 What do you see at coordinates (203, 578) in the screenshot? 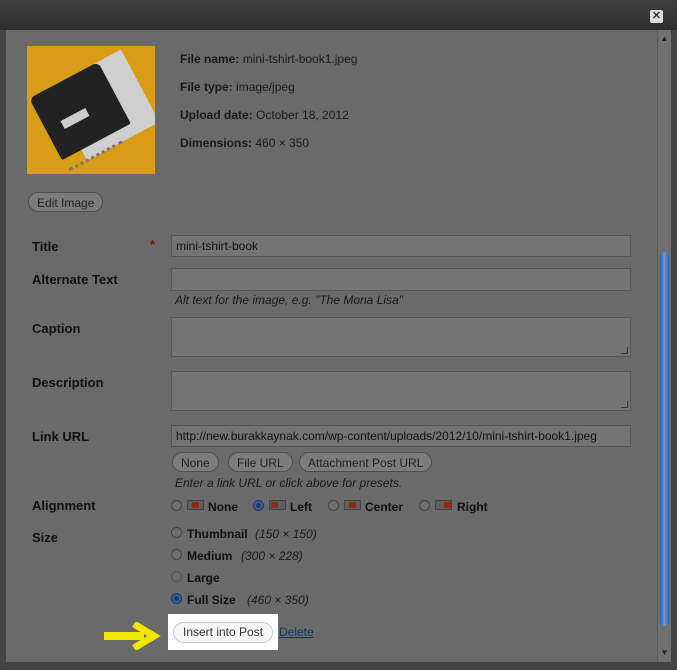
I see `size-large-label: Large` at bounding box center [203, 578].